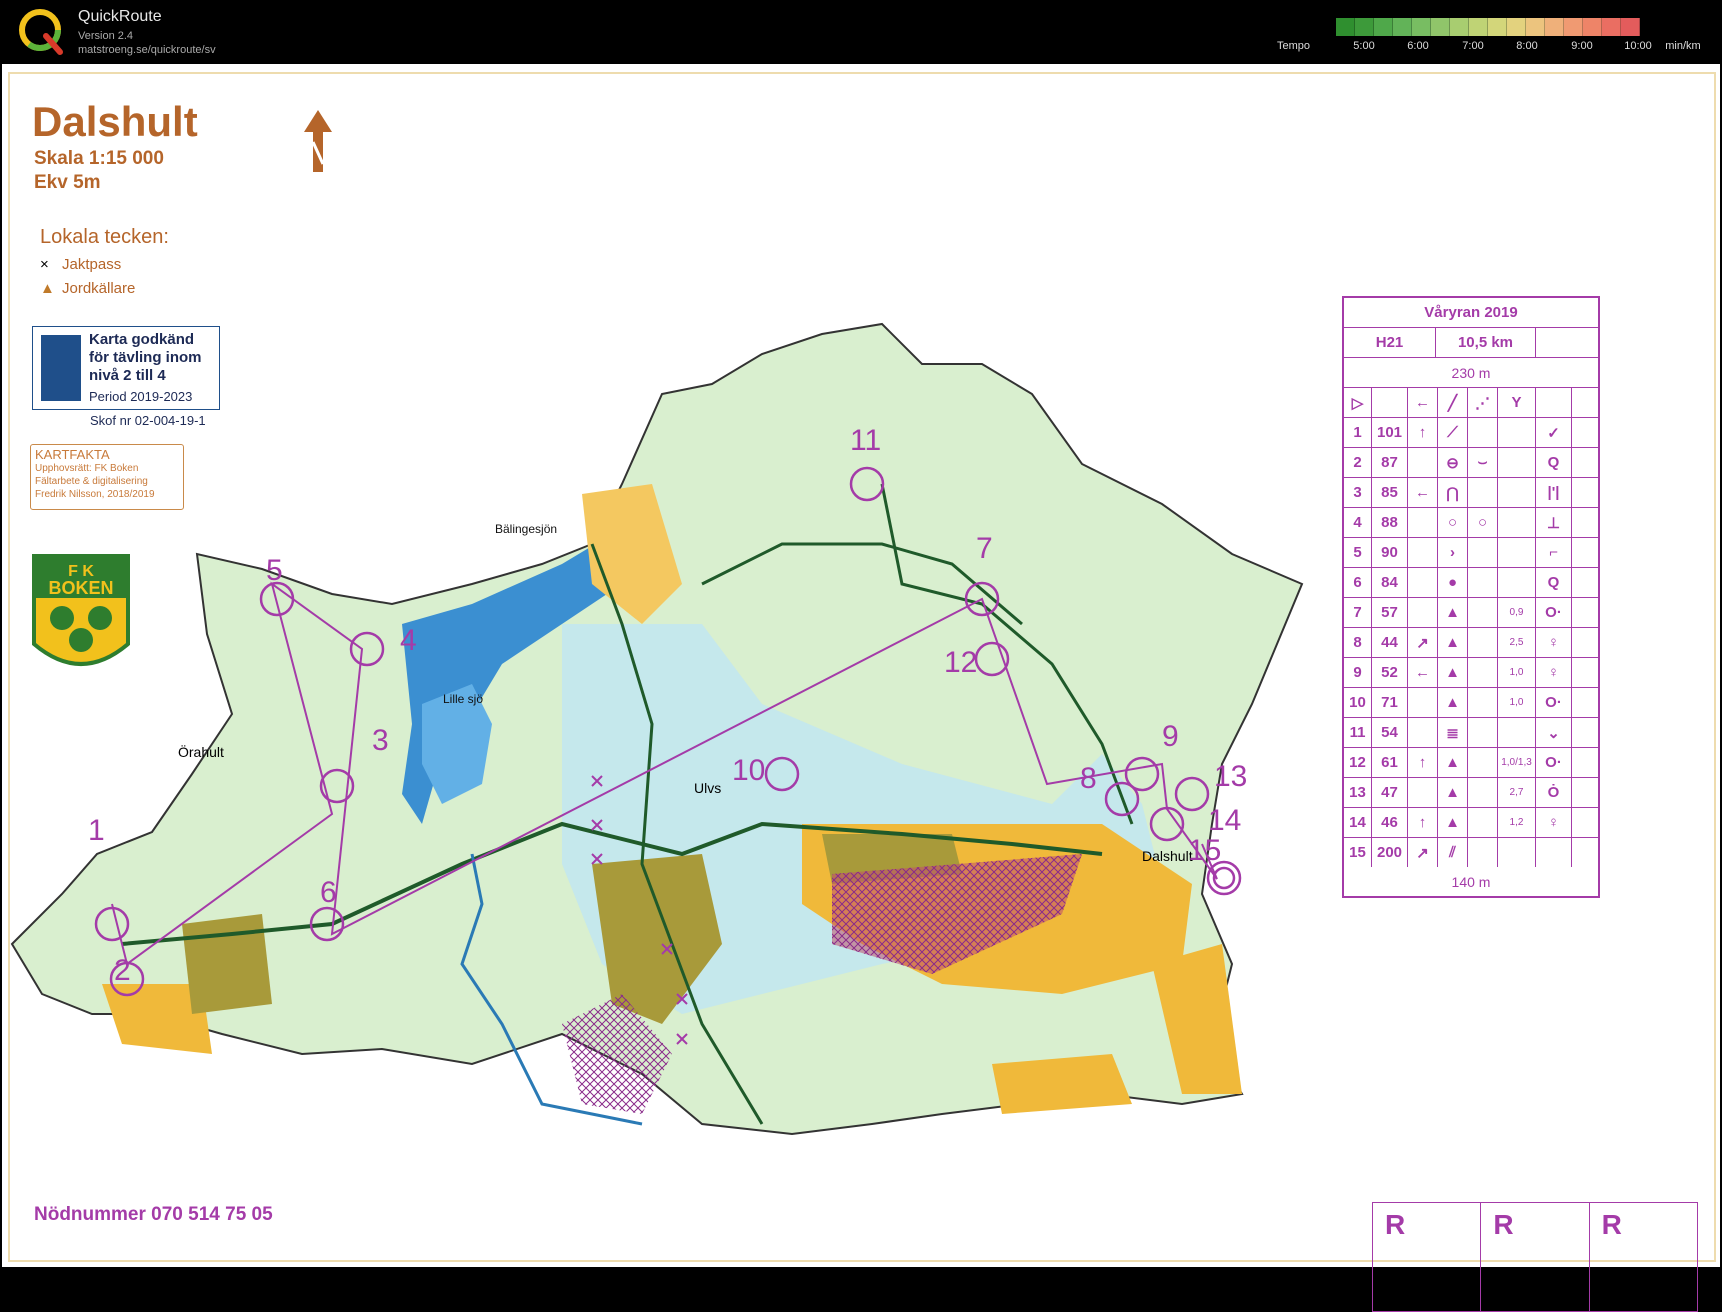 Image resolution: width=1722 pixels, height=1312 pixels. What do you see at coordinates (41, 32) in the screenshot?
I see `quickroute-logo-icon` at bounding box center [41, 32].